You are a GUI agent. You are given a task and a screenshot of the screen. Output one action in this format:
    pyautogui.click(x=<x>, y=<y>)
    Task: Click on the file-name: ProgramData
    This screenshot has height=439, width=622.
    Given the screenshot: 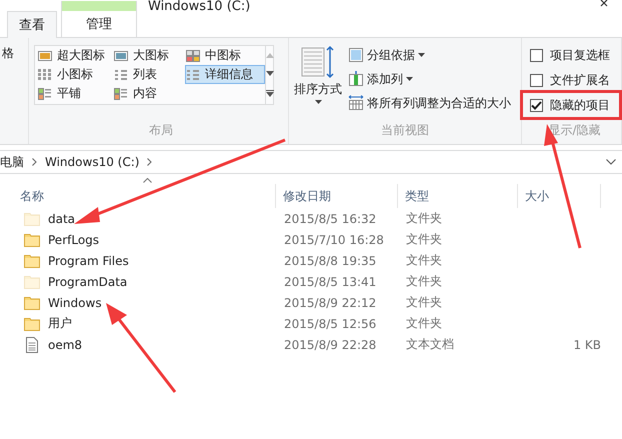 What is the action you would take?
    pyautogui.click(x=88, y=281)
    